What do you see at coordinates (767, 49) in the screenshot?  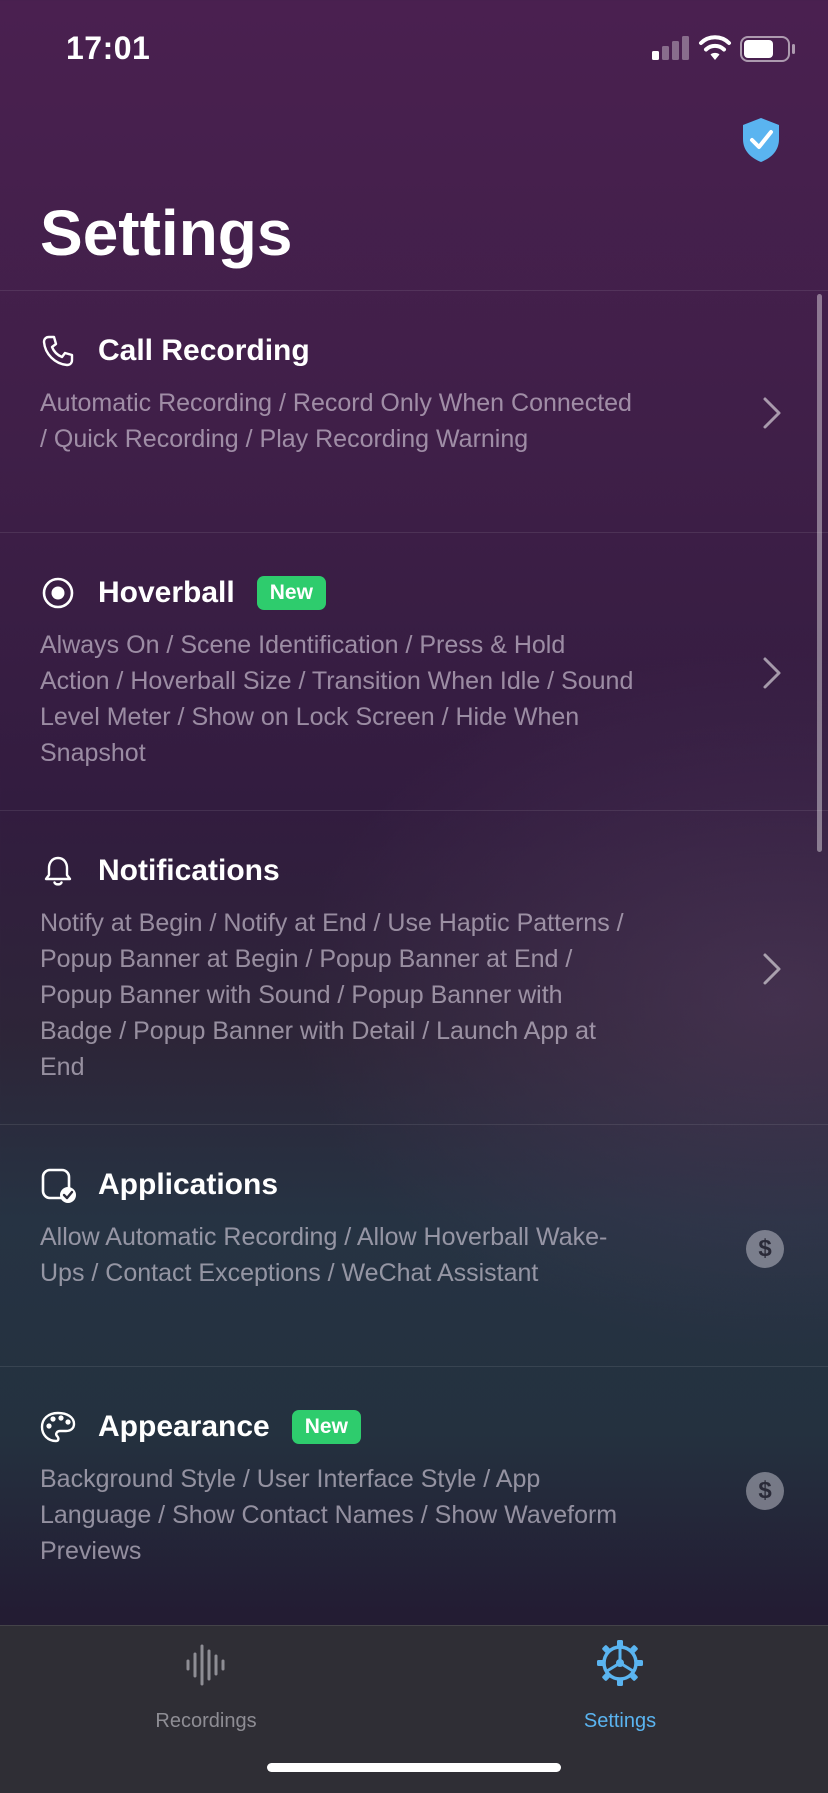 I see `battery-icon` at bounding box center [767, 49].